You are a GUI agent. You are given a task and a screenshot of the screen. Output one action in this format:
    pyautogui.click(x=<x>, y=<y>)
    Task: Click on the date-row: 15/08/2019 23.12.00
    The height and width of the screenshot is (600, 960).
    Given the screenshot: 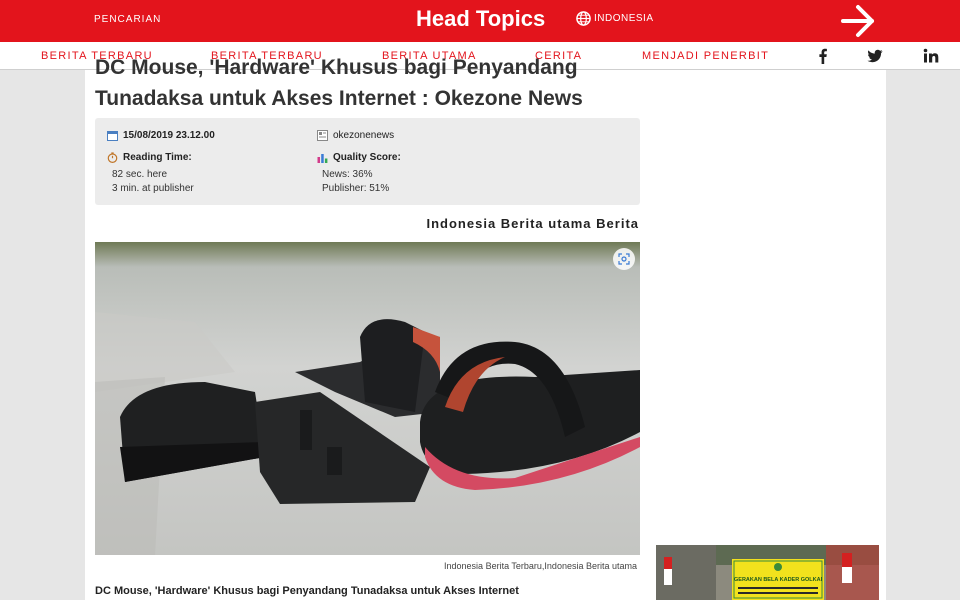 What is the action you would take?
    pyautogui.click(x=161, y=135)
    